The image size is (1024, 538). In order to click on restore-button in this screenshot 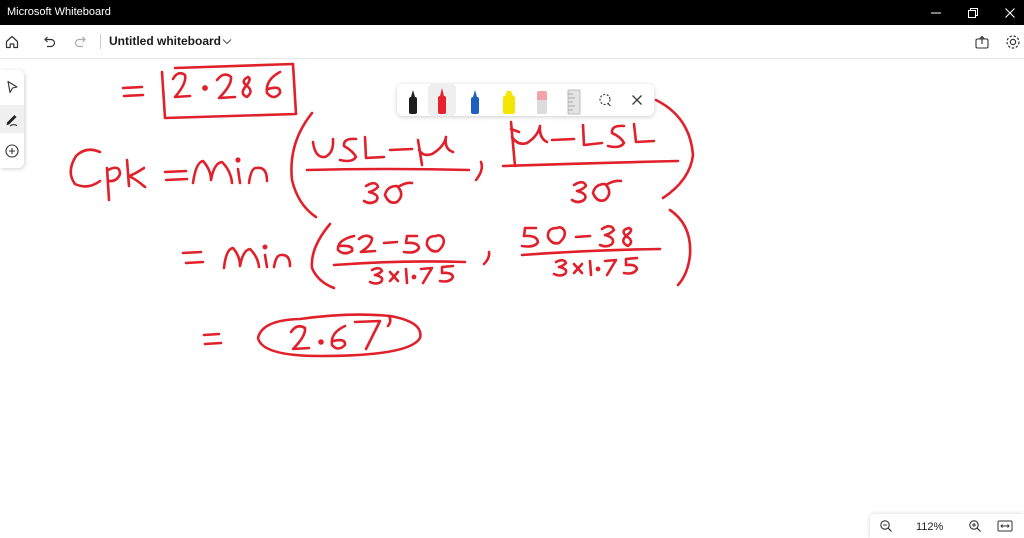, I will do `click(973, 12)`.